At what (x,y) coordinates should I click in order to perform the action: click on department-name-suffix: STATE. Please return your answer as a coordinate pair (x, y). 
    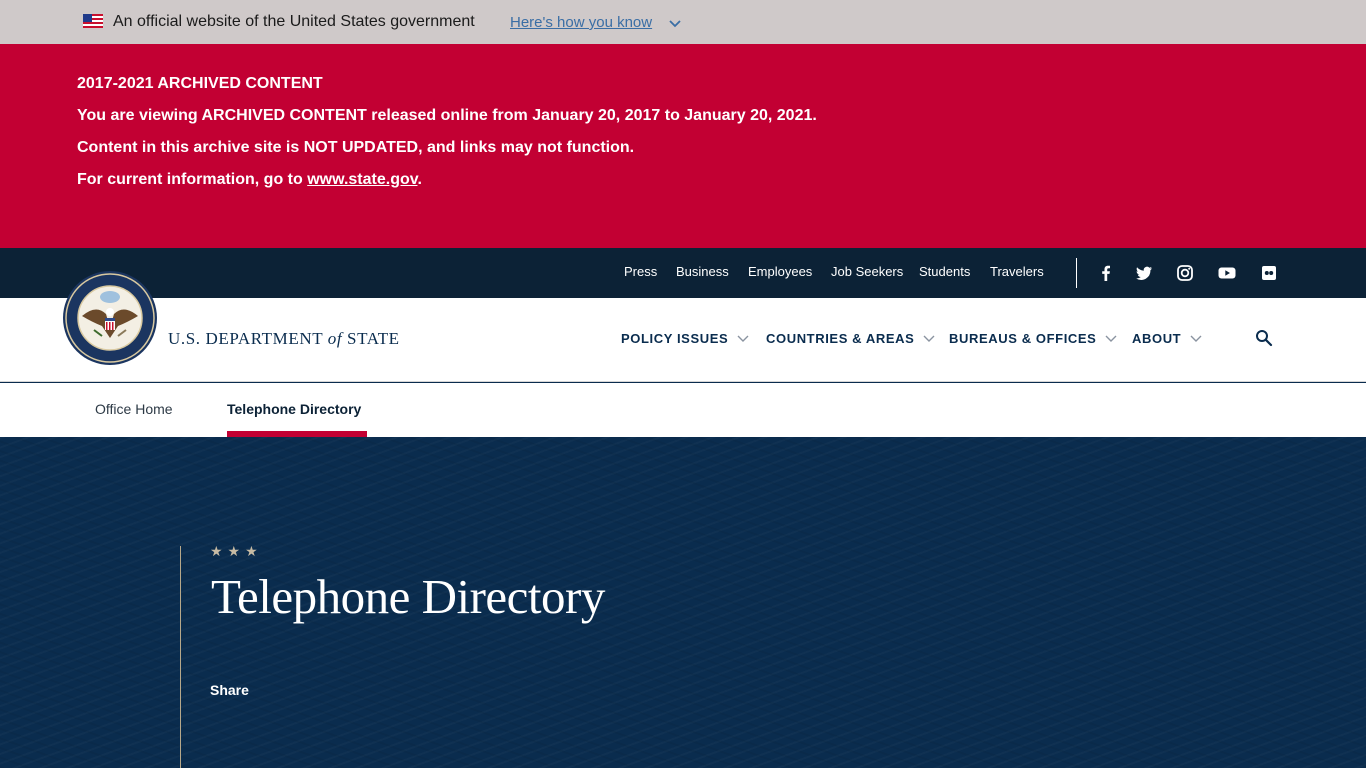
    Looking at the image, I should click on (371, 338).